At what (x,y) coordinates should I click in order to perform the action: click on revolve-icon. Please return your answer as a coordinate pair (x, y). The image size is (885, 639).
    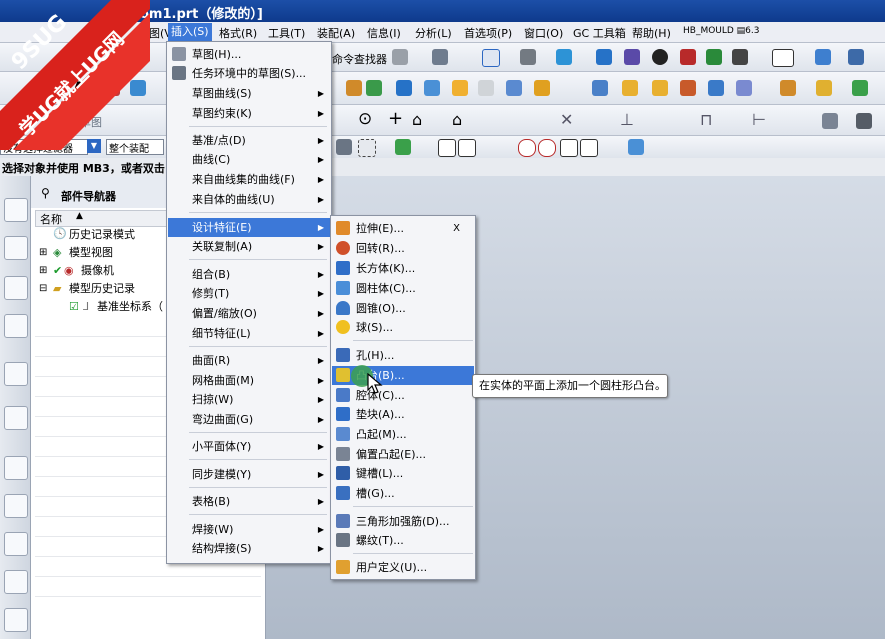
    Looking at the image, I should click on (432, 88).